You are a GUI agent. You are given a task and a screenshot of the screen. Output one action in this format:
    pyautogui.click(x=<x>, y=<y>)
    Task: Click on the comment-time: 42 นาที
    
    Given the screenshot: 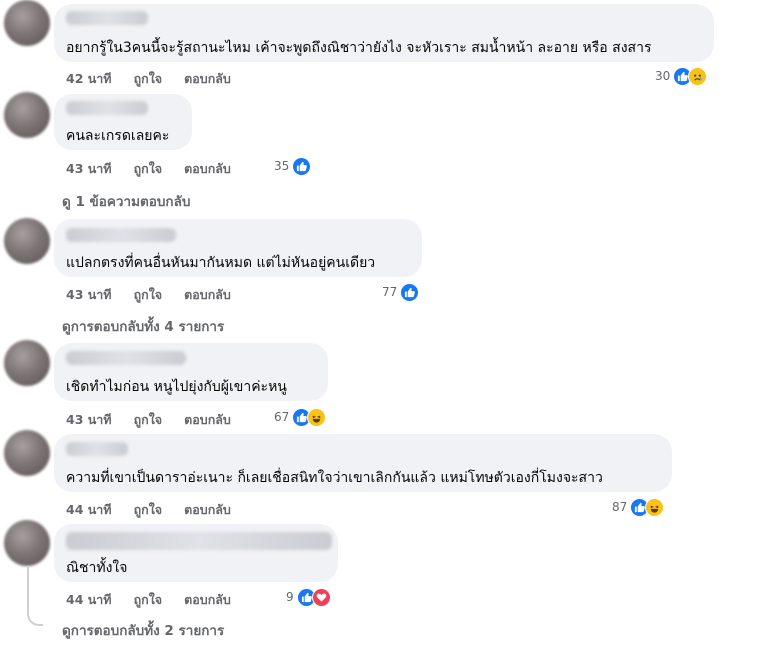 What is the action you would take?
    pyautogui.click(x=89, y=78)
    